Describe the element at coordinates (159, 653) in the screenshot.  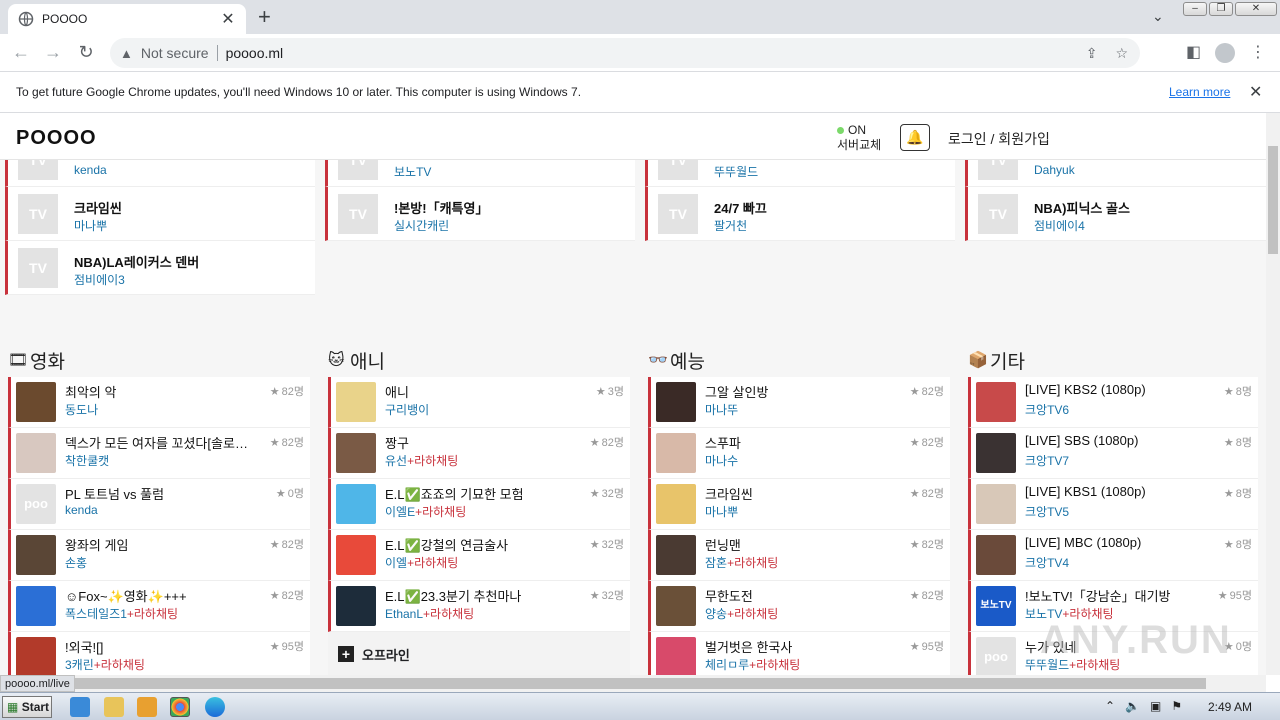
I see `stream-item: !외국![] 3캐린+라하채팅 ★ 95명` at that location.